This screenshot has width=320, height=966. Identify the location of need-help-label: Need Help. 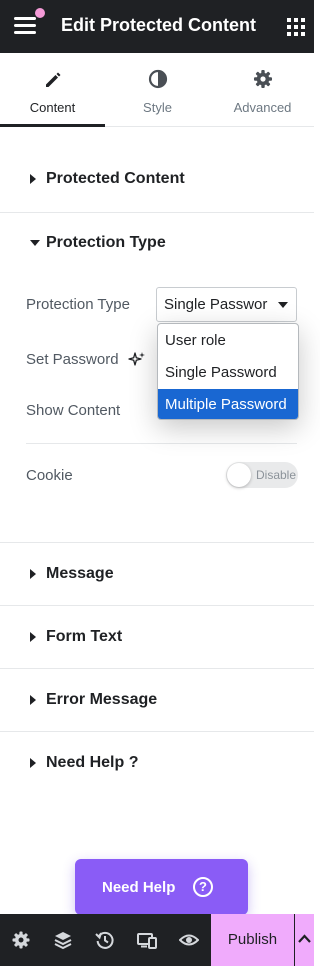
(139, 887).